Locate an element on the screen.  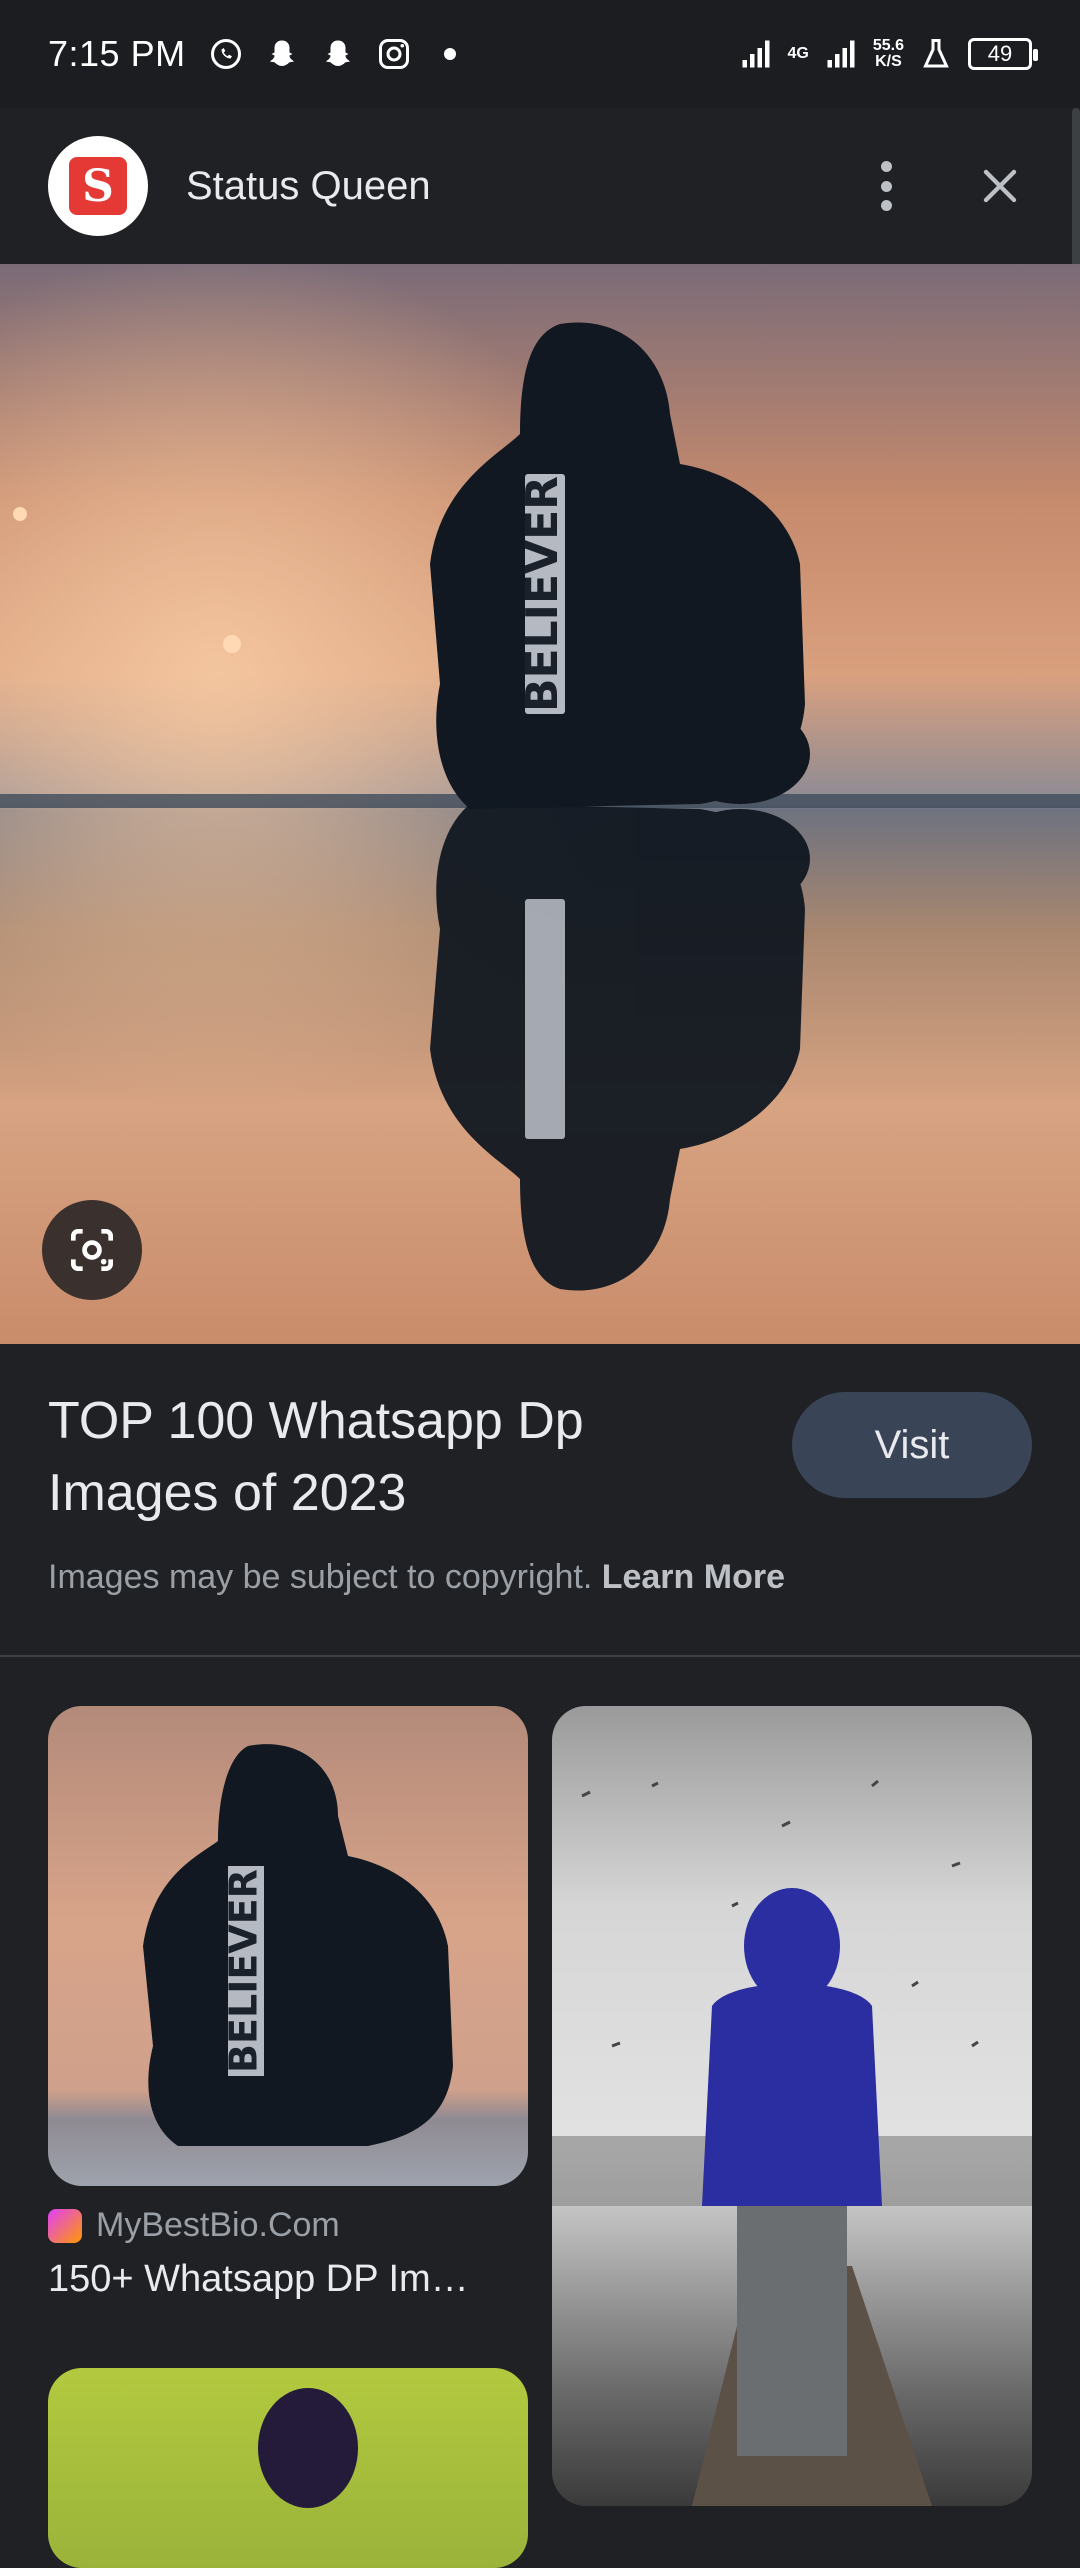
related-image-1: BELIEVER is located at coordinates (288, 1946).